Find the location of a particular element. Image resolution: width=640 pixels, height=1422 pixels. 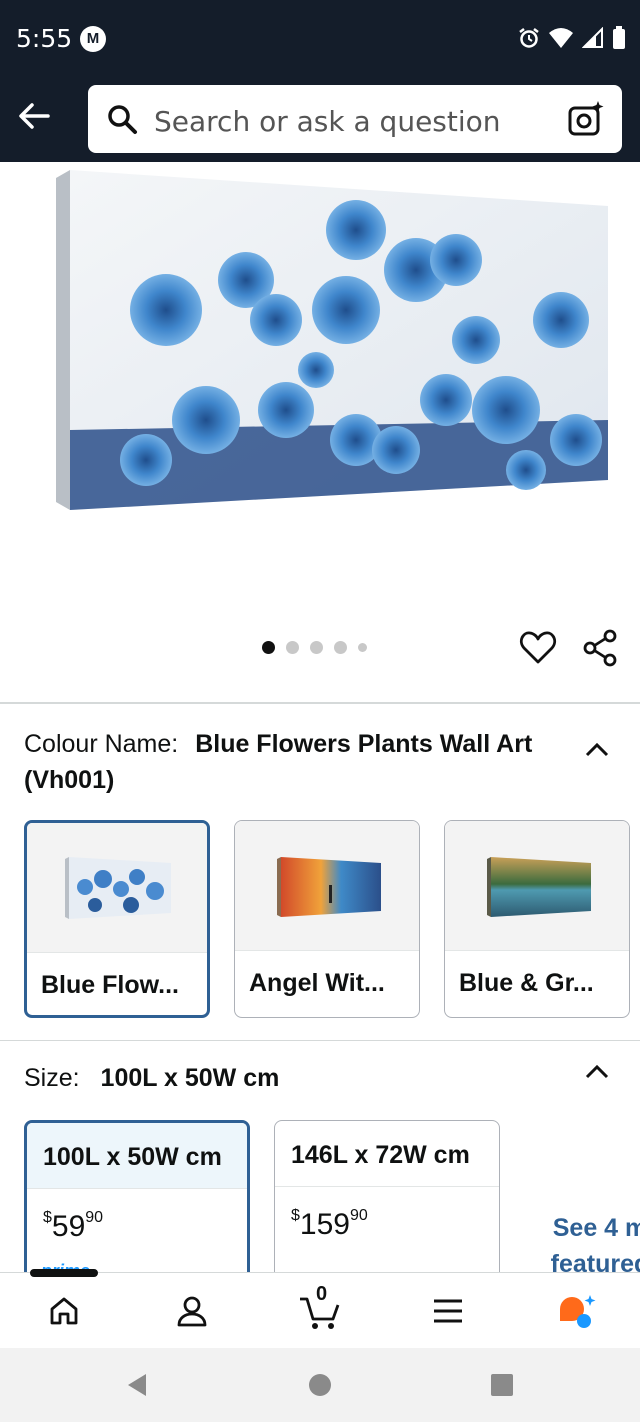

size-value: 100L x 50W cm is located at coordinates (190, 1078).